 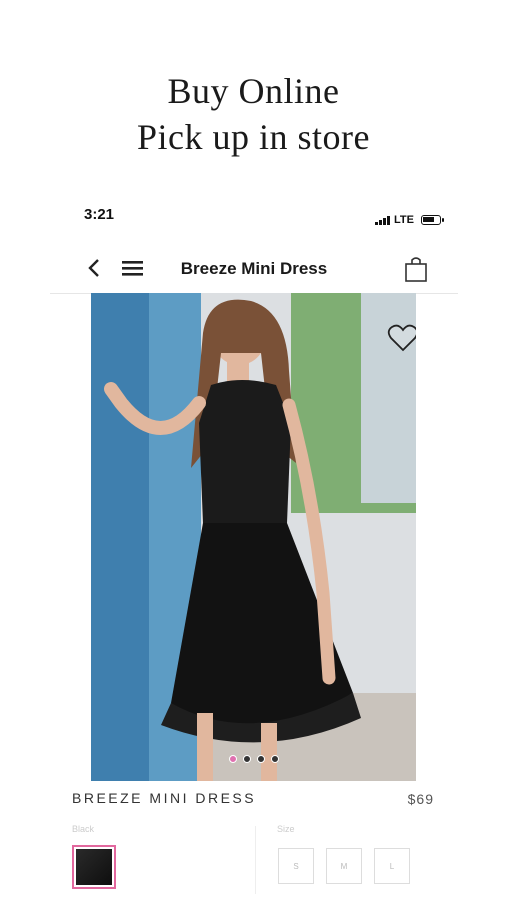 I want to click on size-selector: S M L, so click(x=344, y=866).